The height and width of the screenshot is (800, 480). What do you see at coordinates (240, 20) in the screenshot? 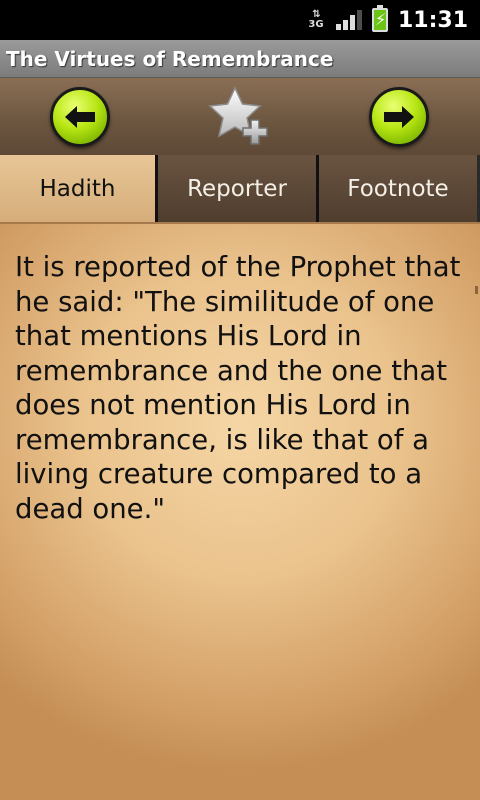
I see `status-bar: ⇅ 3G ⚡ 11:31` at bounding box center [240, 20].